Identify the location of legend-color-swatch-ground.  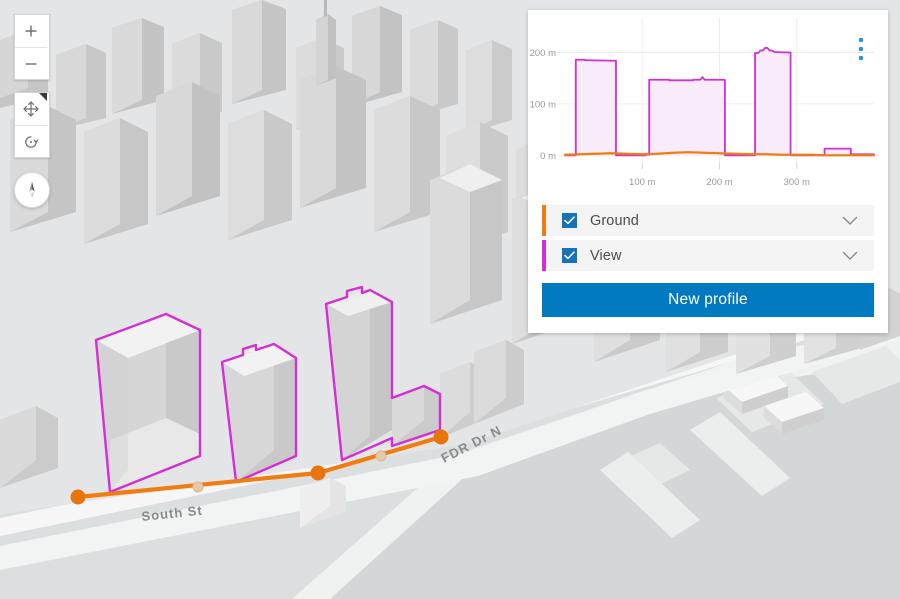
(544, 220).